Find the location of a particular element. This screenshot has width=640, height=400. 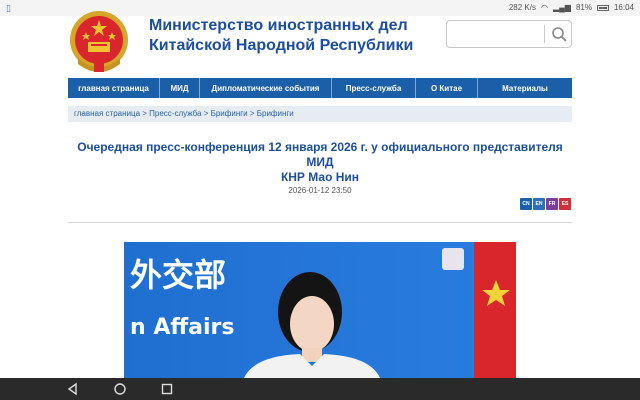

system-nav-bar is located at coordinates (320, 389).